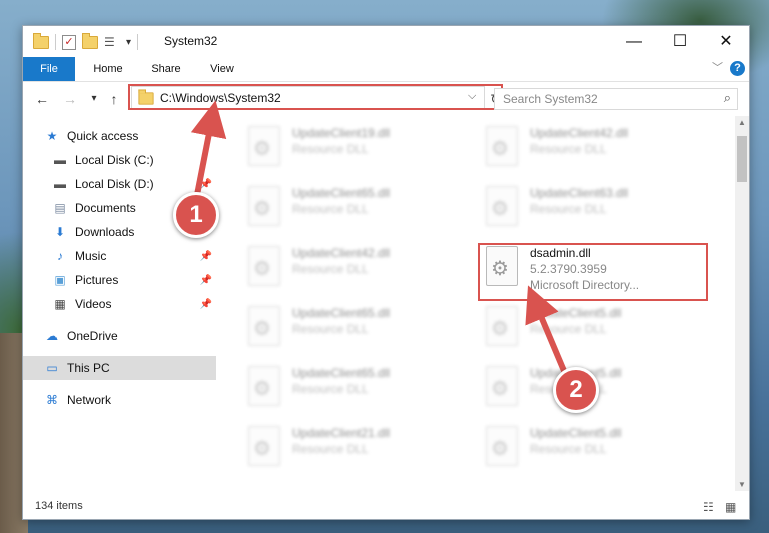  What do you see at coordinates (52, 136) in the screenshot?
I see `star-icon: ★` at bounding box center [52, 136].